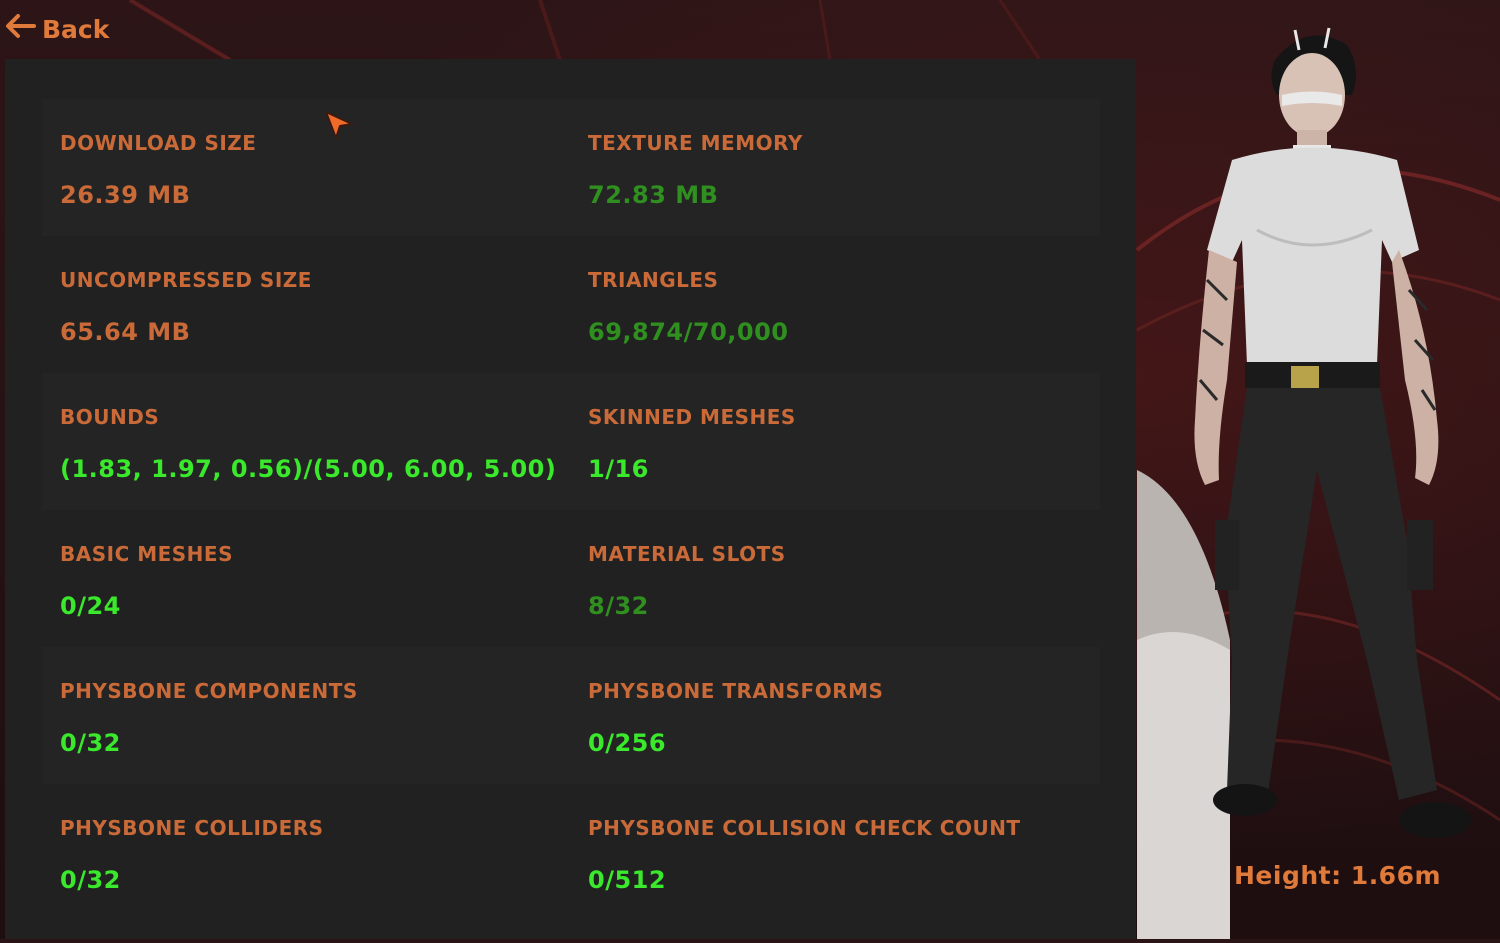 This screenshot has width=1500, height=943. Describe the element at coordinates (618, 469) in the screenshot. I see `stat-value: 1/16` at that location.